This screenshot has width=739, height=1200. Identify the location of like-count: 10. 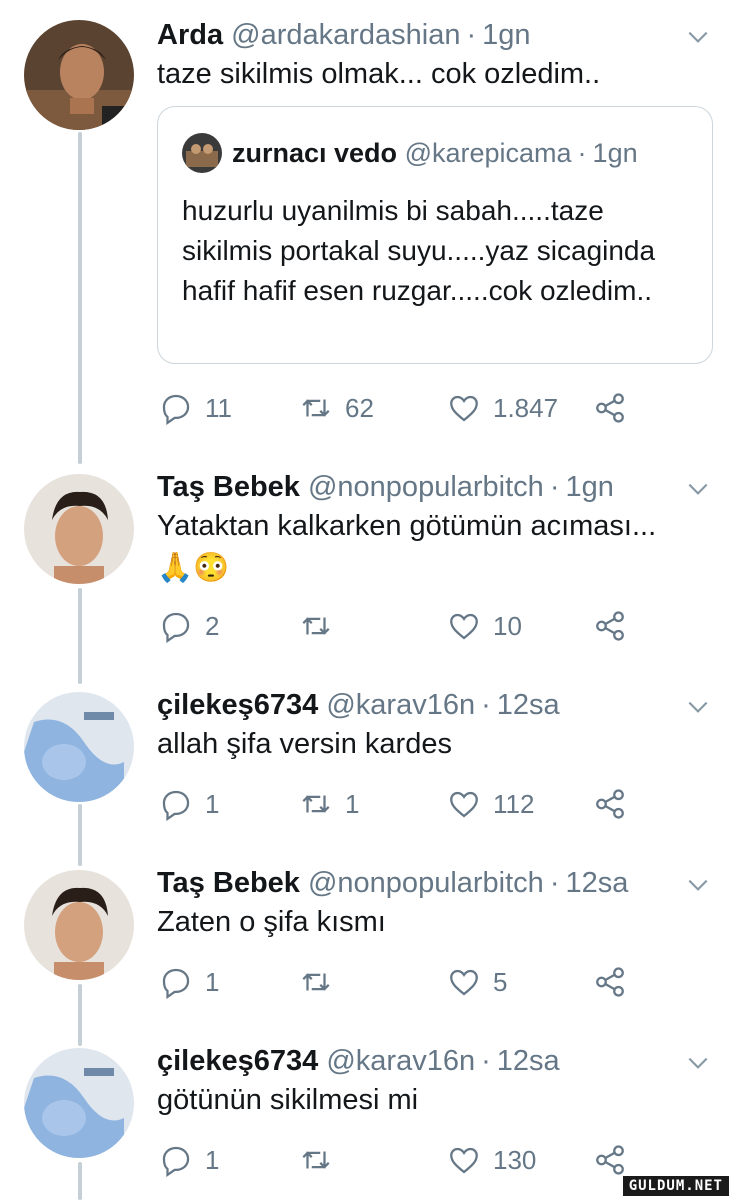
(507, 625).